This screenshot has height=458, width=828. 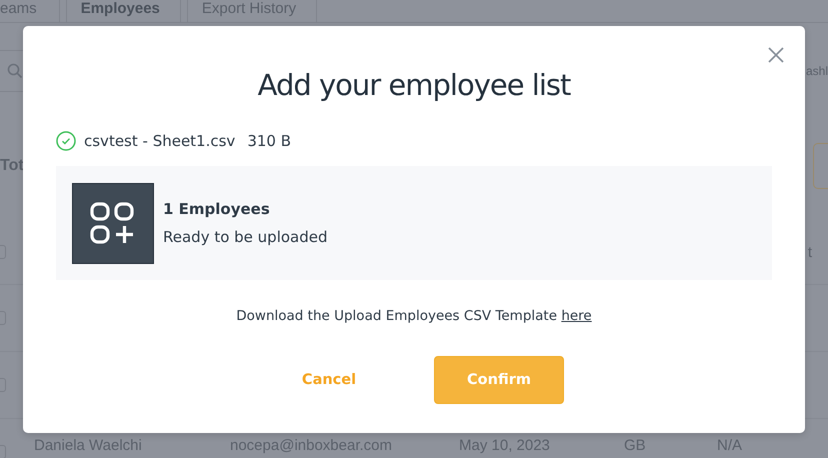 I want to click on dialog-title: Add your employee list, so click(x=414, y=85).